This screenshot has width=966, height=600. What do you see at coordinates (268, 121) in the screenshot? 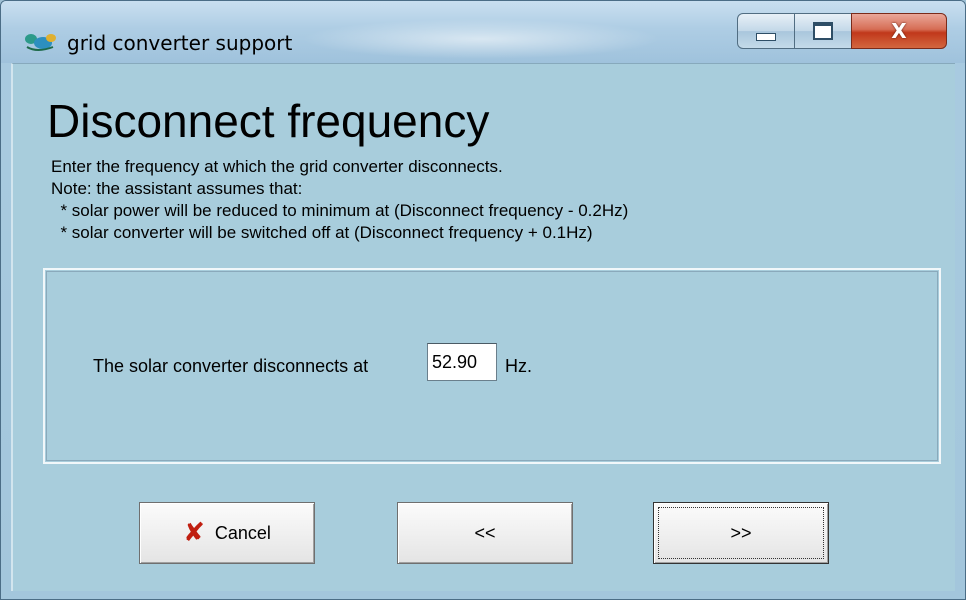
I see `page-title: Disconnect frequency` at bounding box center [268, 121].